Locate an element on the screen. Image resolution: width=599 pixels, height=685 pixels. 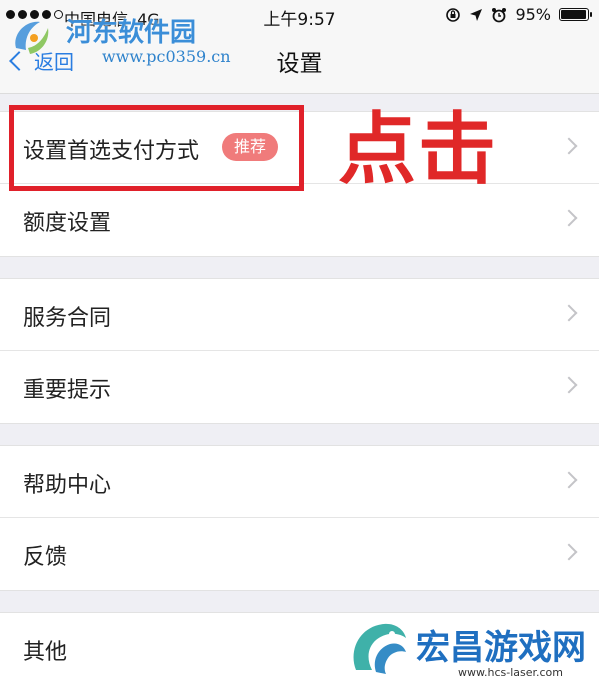
status-icons: 95% is located at coordinates (518, 14).